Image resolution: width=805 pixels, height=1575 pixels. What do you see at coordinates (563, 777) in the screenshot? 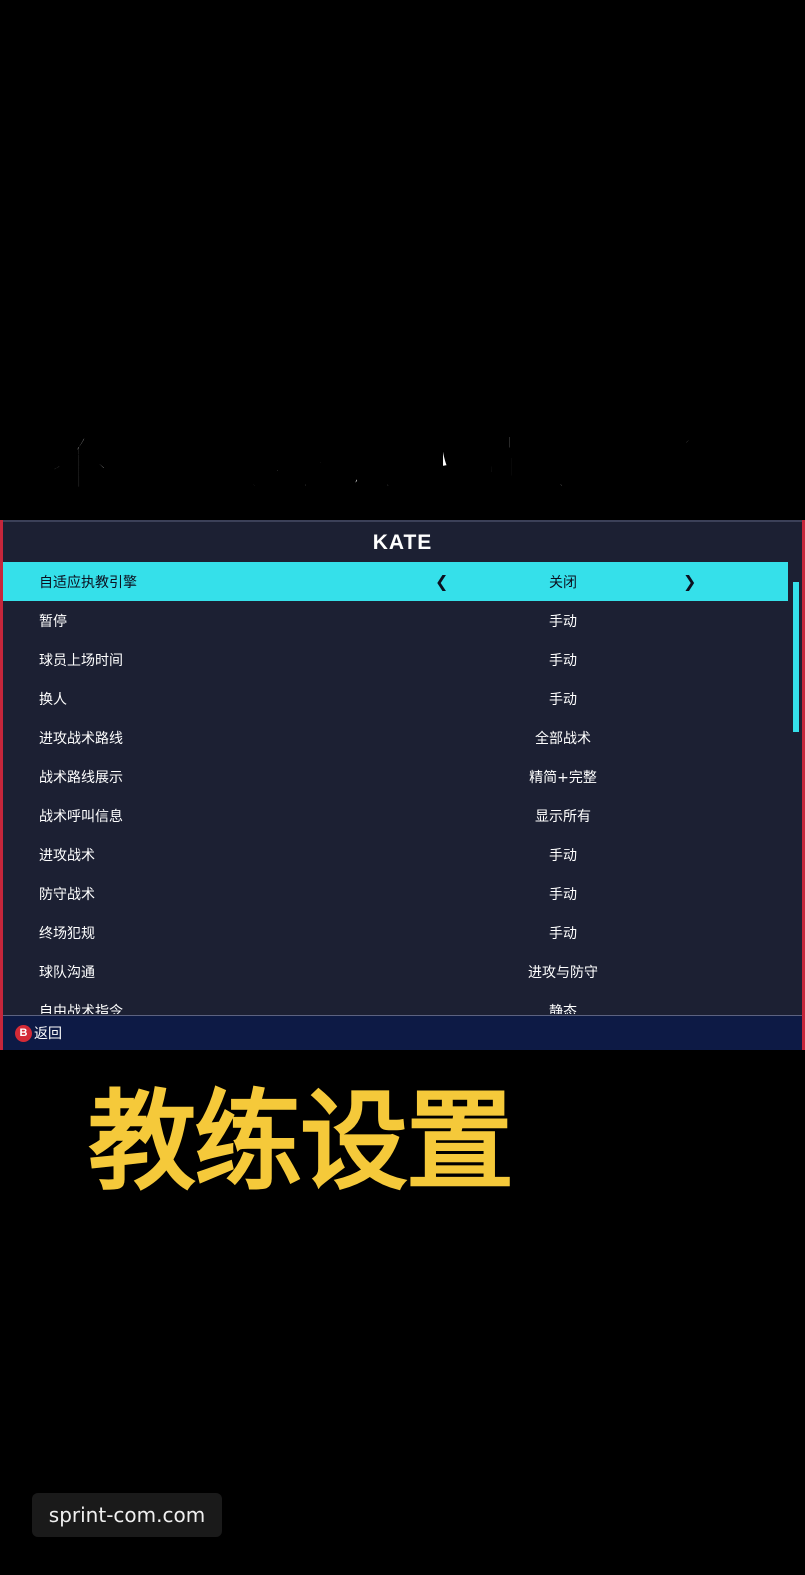
I see `setting-value: 精简+完整` at bounding box center [563, 777].